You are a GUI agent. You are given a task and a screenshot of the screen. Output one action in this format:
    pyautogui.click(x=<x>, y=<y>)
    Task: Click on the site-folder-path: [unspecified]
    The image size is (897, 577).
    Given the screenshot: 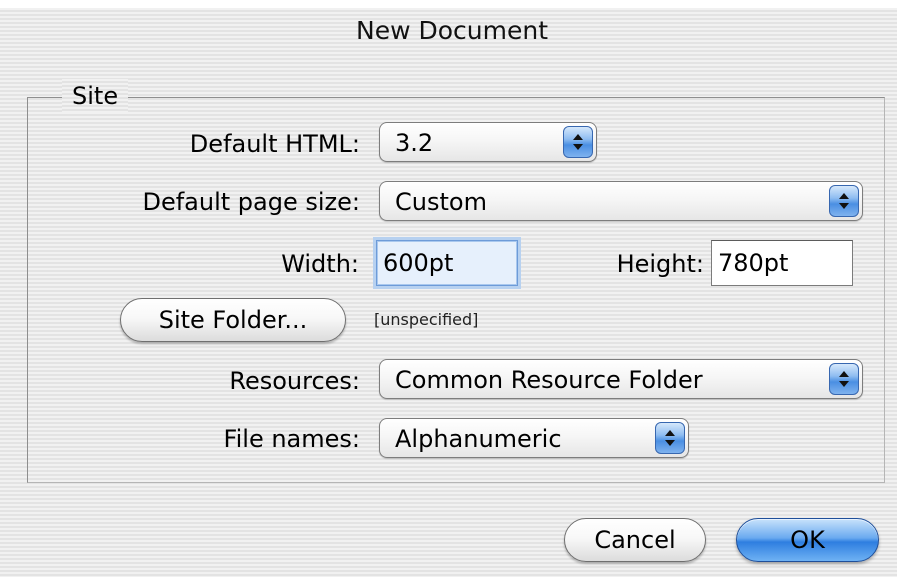 What is the action you would take?
    pyautogui.click(x=426, y=319)
    